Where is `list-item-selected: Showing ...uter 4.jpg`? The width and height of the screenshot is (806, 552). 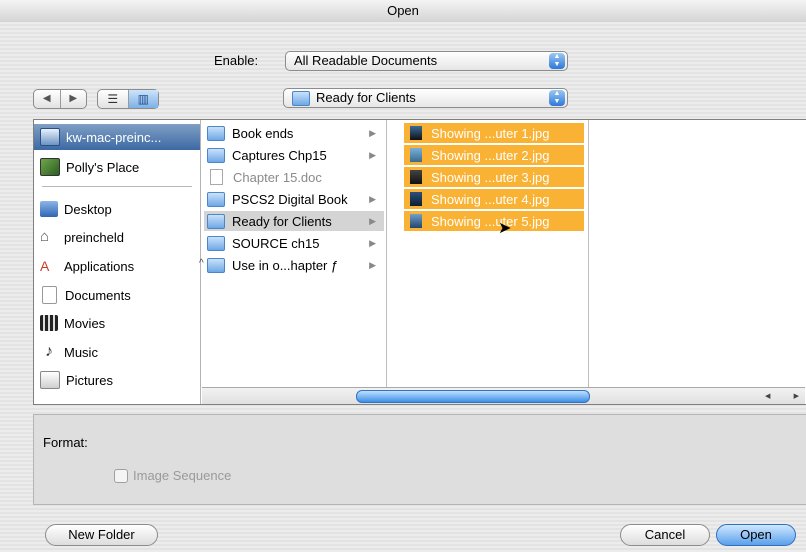
list-item-selected: Showing ...uter 4.jpg is located at coordinates (494, 199).